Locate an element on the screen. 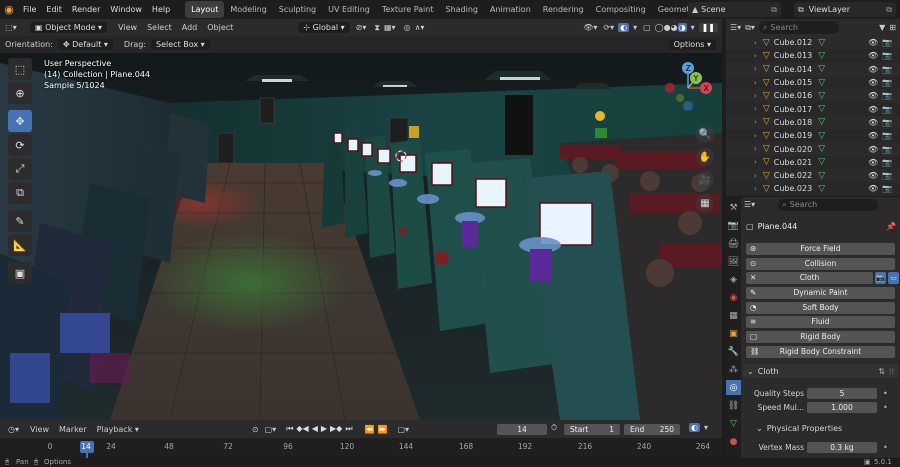 This screenshot has height=467, width=900. outliner-row: › ▽ Cube.018 ▽ 👁 📷 is located at coordinates (813, 122).